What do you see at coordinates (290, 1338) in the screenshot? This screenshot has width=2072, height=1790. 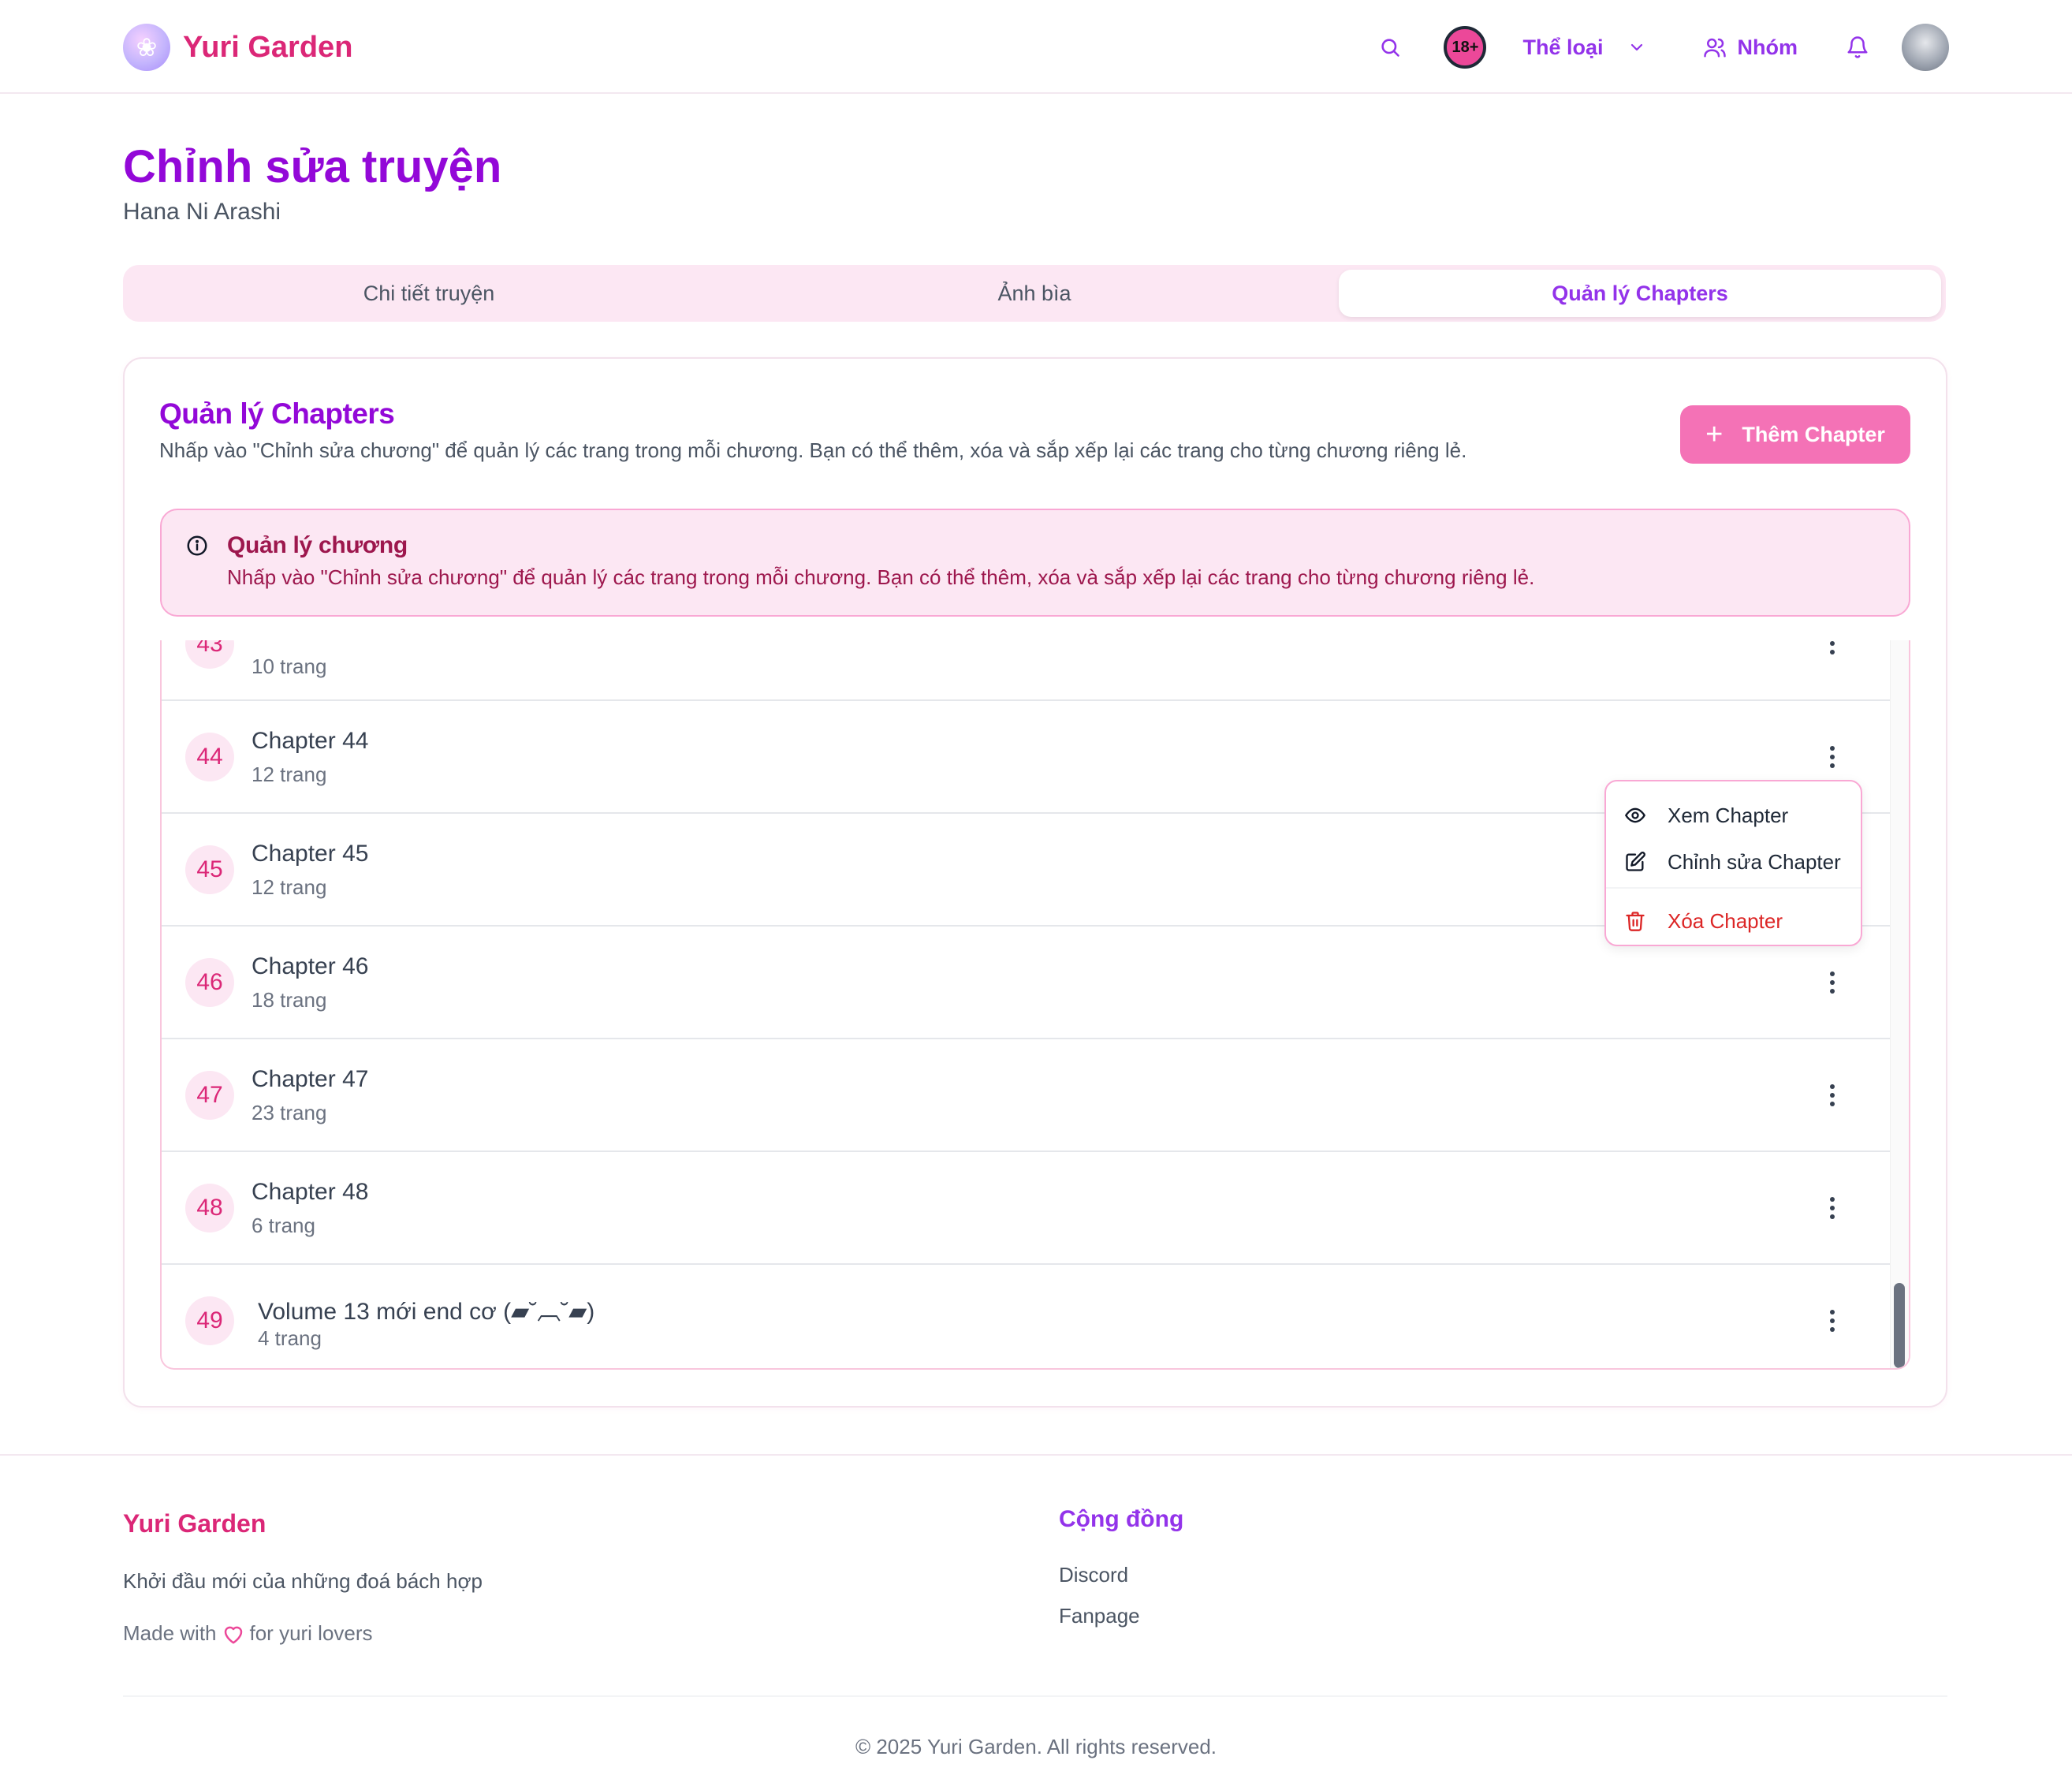 I see `chapter-pages: 4 trang` at bounding box center [290, 1338].